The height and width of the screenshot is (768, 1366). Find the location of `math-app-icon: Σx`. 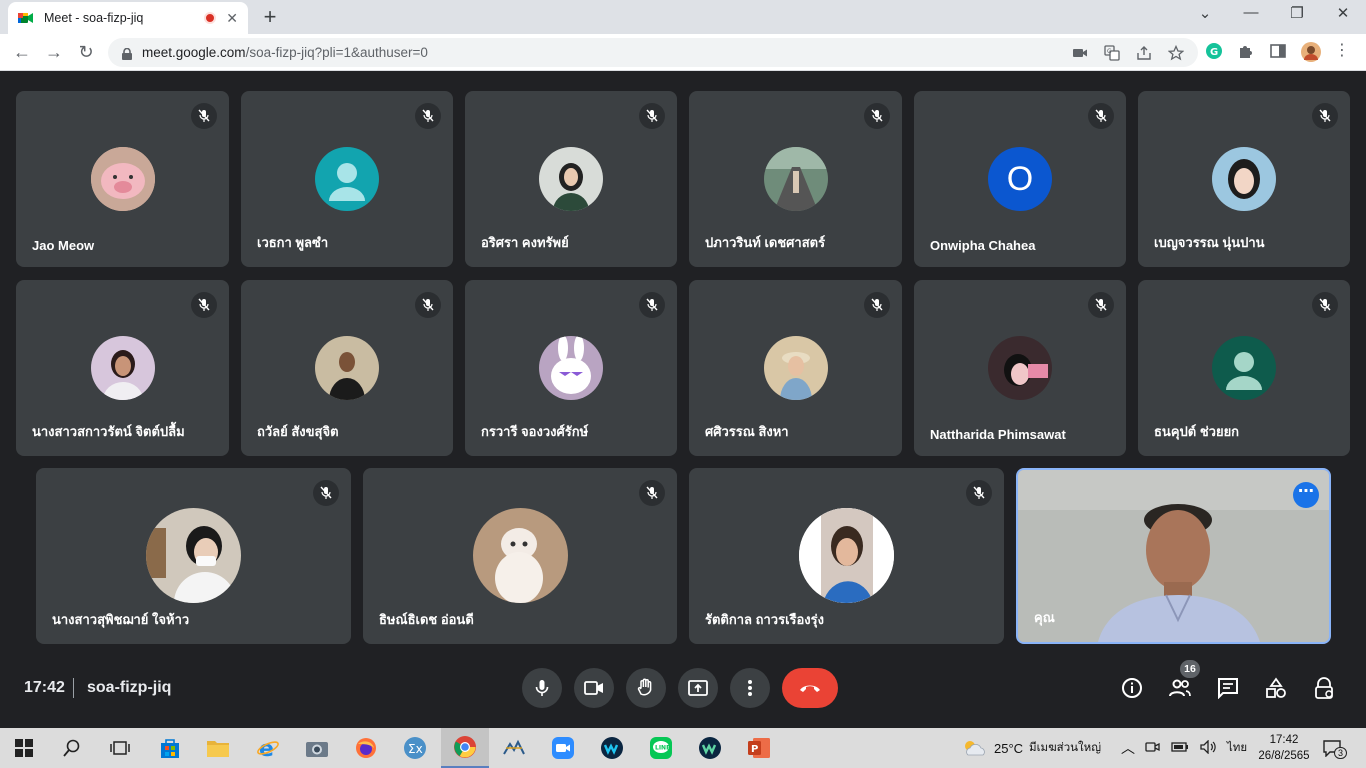

math-app-icon: Σx is located at coordinates (415, 748).